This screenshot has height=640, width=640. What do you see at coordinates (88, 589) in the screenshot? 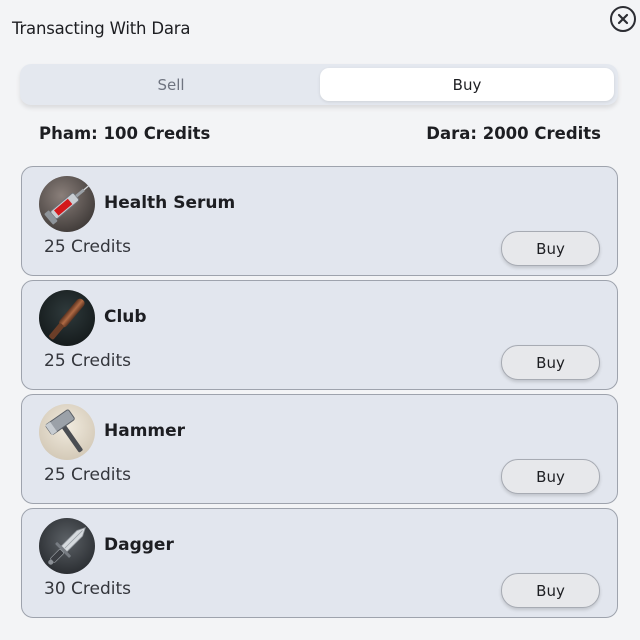
I see `item-price: 30 Credits` at bounding box center [88, 589].